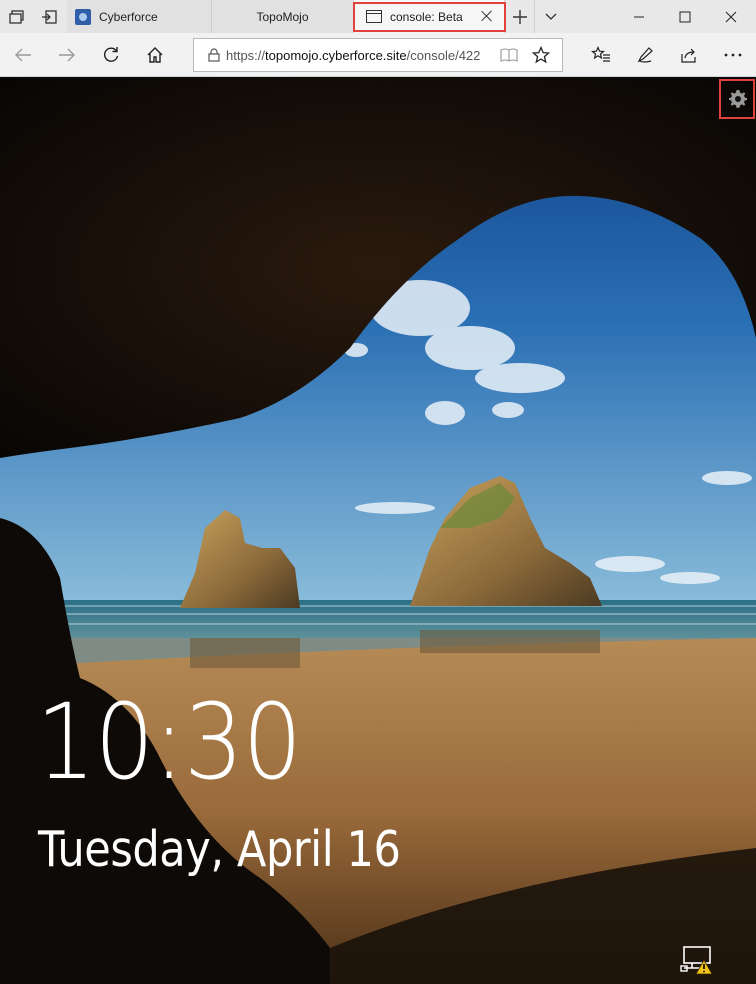 This screenshot has width=756, height=984. I want to click on forward-arrow-icon, so click(67, 55).